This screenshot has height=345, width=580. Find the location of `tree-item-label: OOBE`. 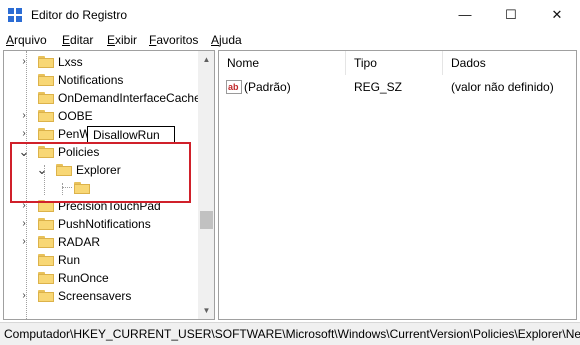

tree-item-label: OOBE is located at coordinates (75, 116).